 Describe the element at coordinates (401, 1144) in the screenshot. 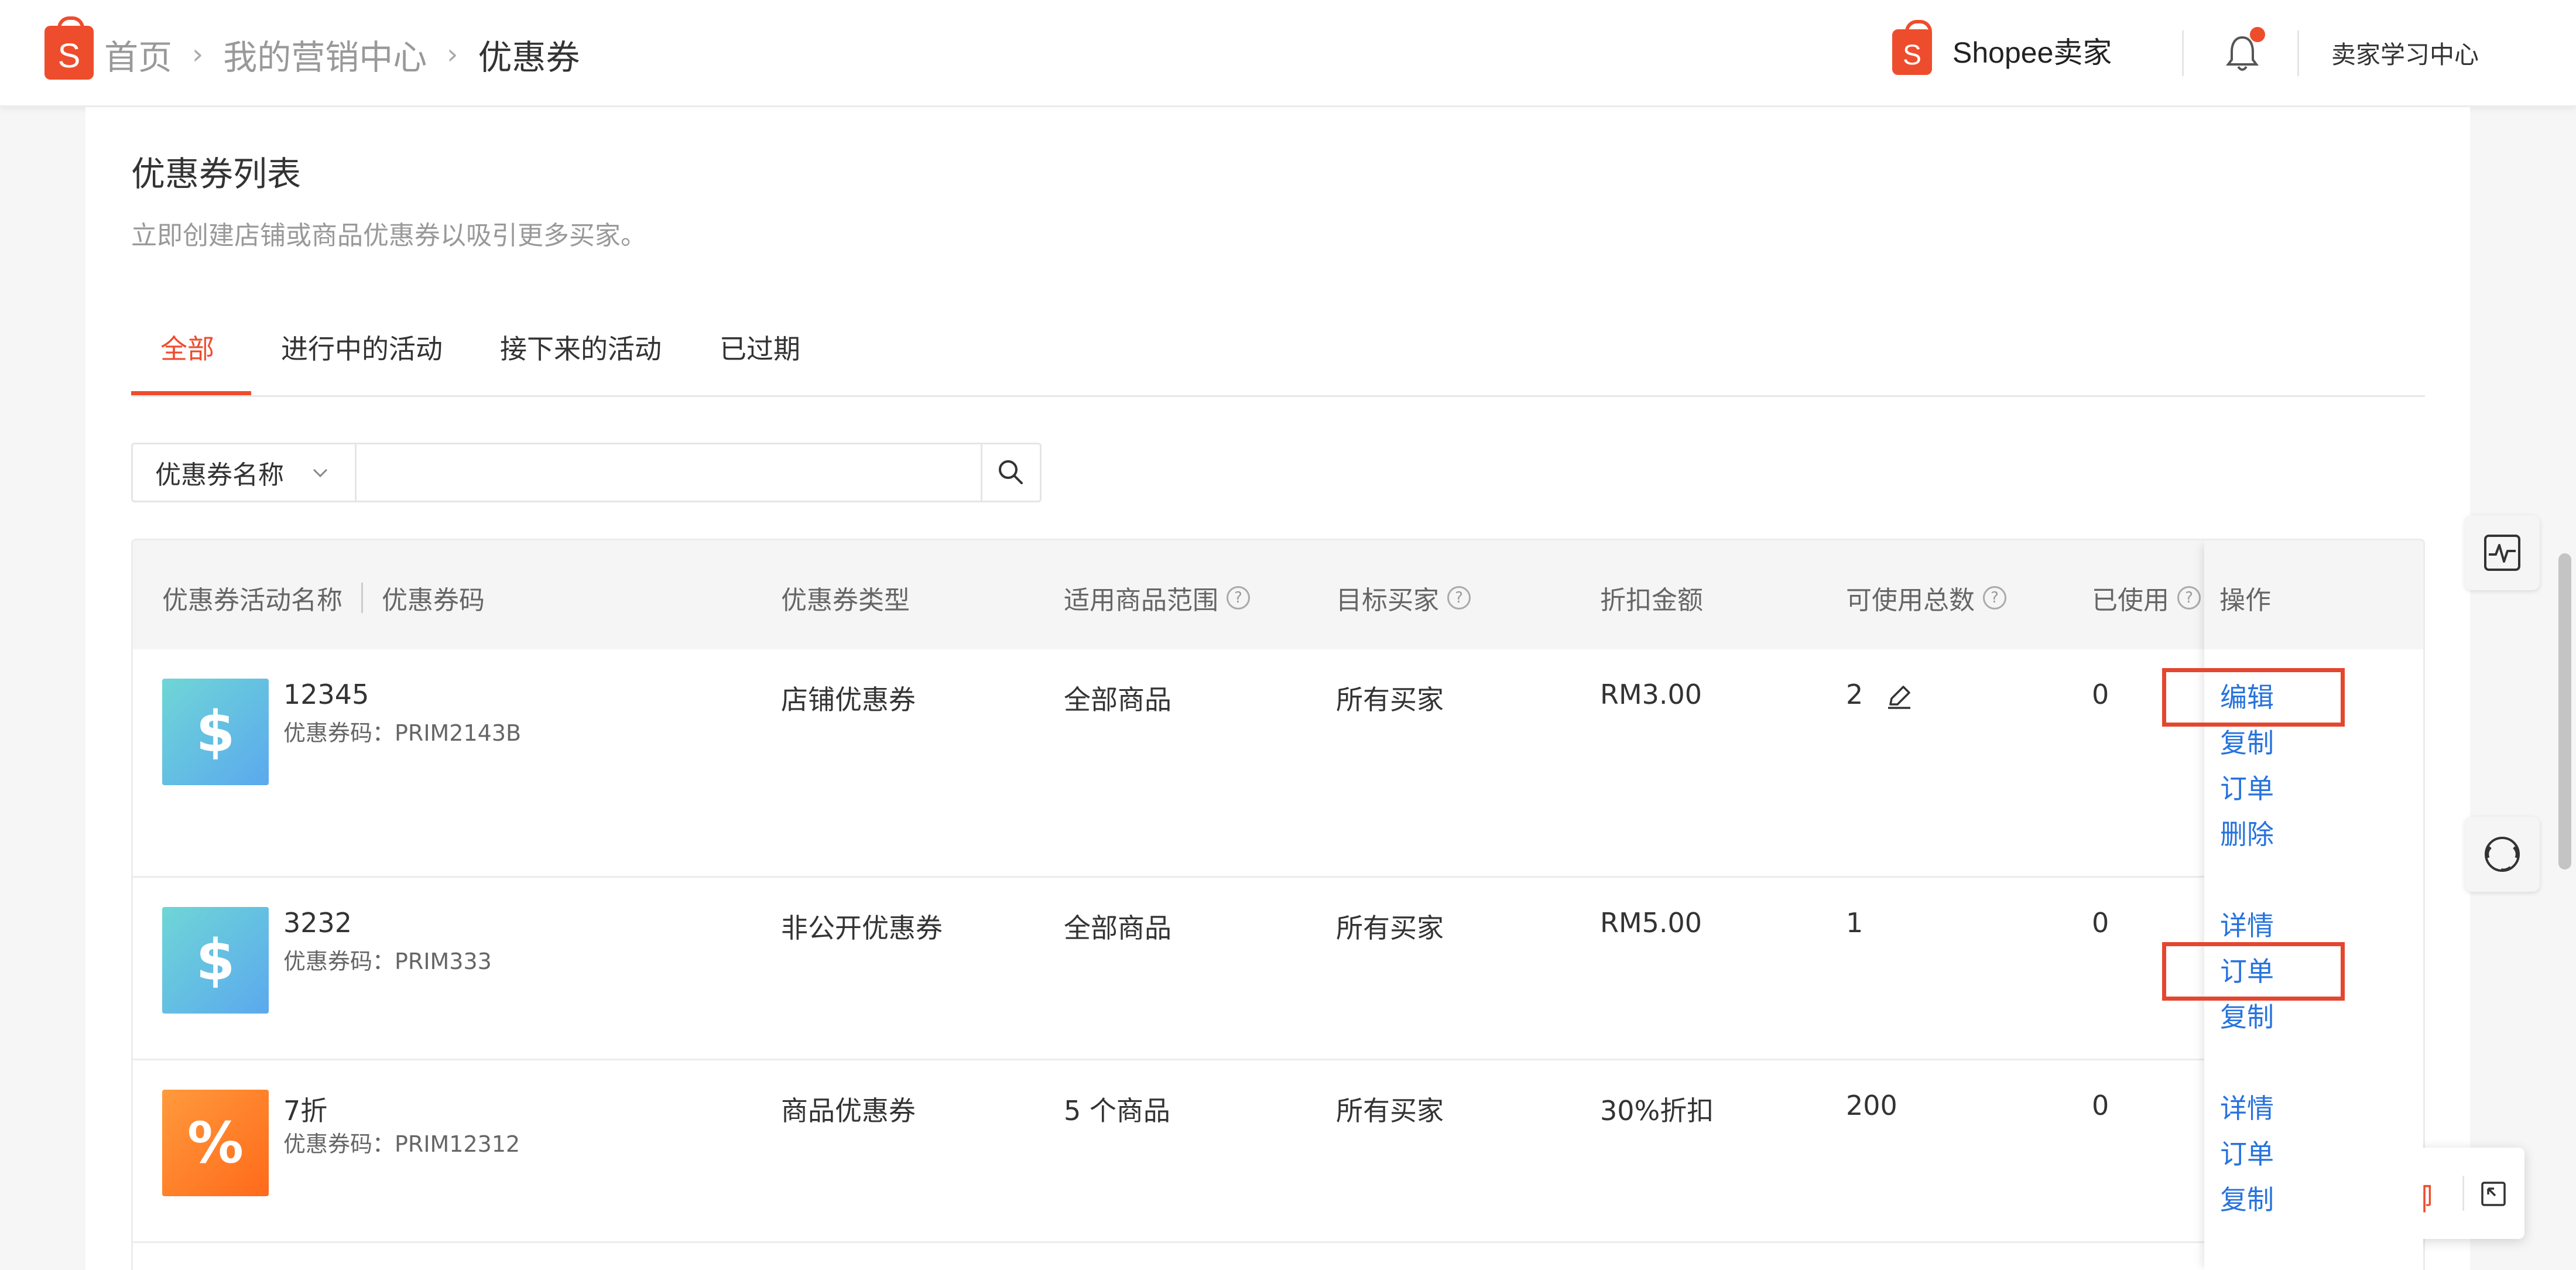

I see `voucher-code: 优惠券码：PRIM12312` at that location.